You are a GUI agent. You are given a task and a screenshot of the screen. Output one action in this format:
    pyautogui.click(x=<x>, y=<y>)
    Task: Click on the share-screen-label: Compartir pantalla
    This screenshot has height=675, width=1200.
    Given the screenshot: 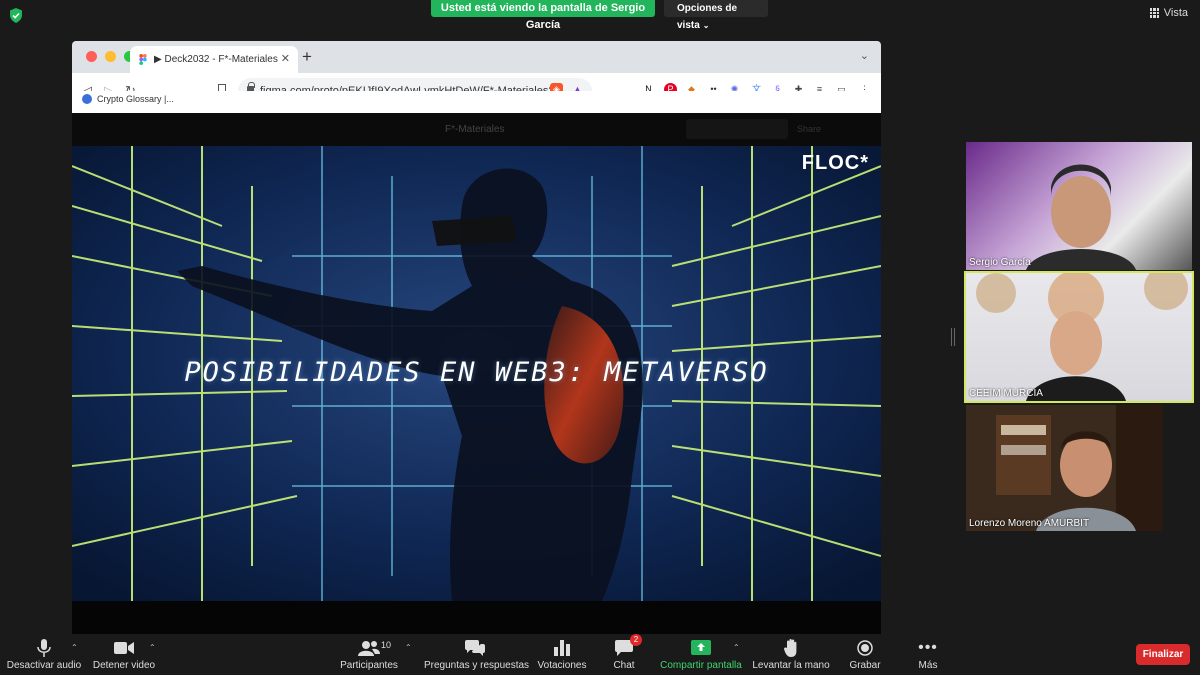 What is the action you would take?
    pyautogui.click(x=701, y=665)
    